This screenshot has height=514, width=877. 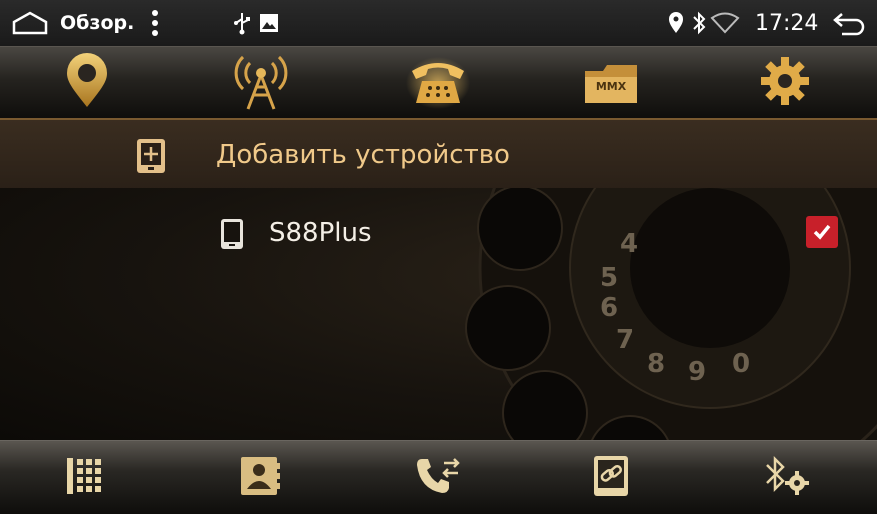 I want to click on svg-text: 7, so click(x=625, y=340).